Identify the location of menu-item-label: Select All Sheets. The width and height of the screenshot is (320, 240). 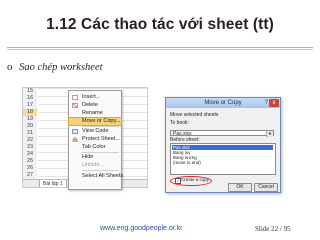
(103, 176).